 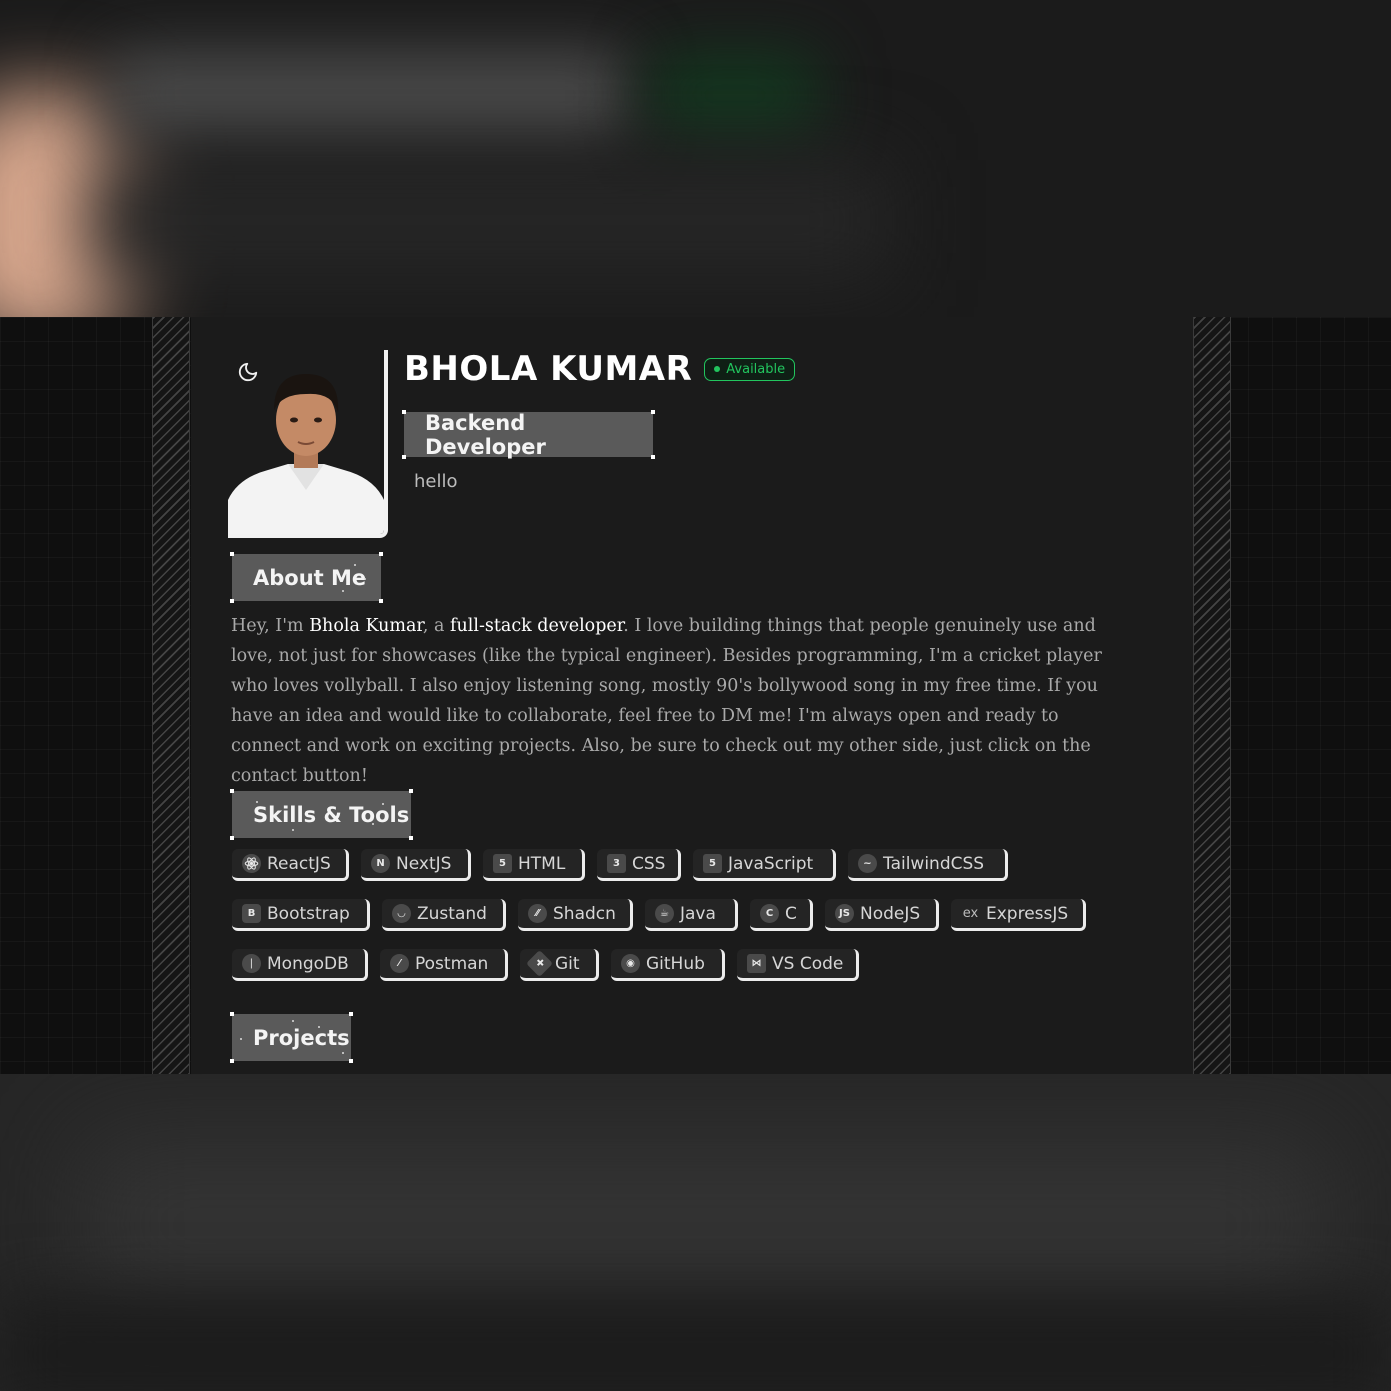 What do you see at coordinates (424, 863) in the screenshot?
I see `skill-label: NextJS` at bounding box center [424, 863].